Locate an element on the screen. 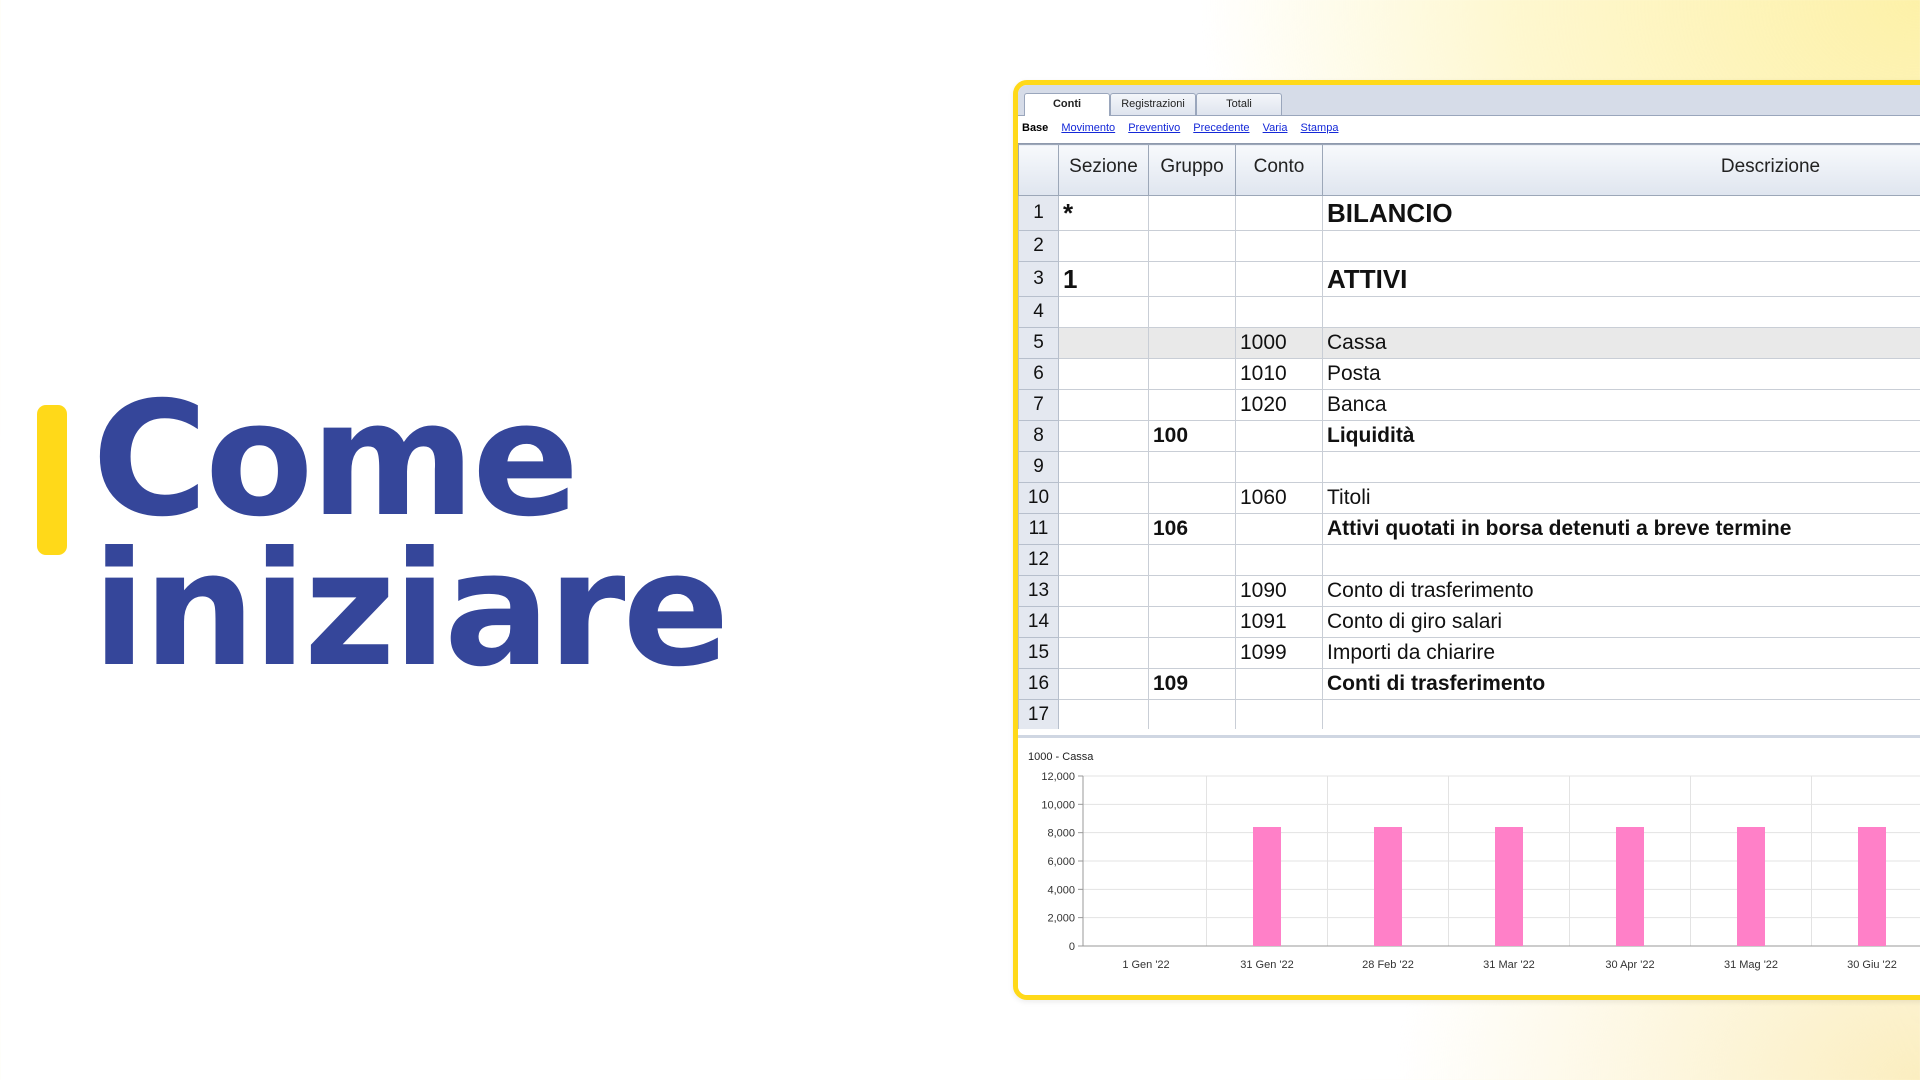 This screenshot has width=1920, height=1080. table-row: 5 1000 Cassa is located at coordinates (1469, 343).